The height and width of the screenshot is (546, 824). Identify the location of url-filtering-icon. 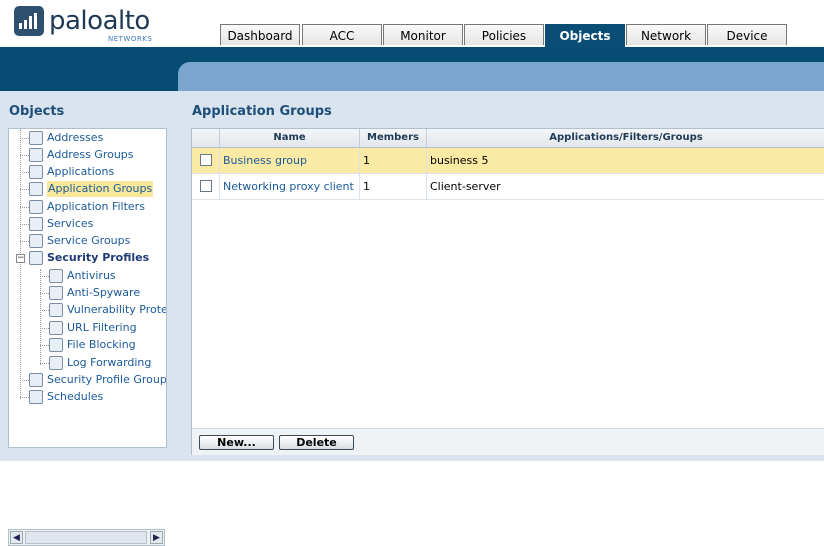
(56, 328).